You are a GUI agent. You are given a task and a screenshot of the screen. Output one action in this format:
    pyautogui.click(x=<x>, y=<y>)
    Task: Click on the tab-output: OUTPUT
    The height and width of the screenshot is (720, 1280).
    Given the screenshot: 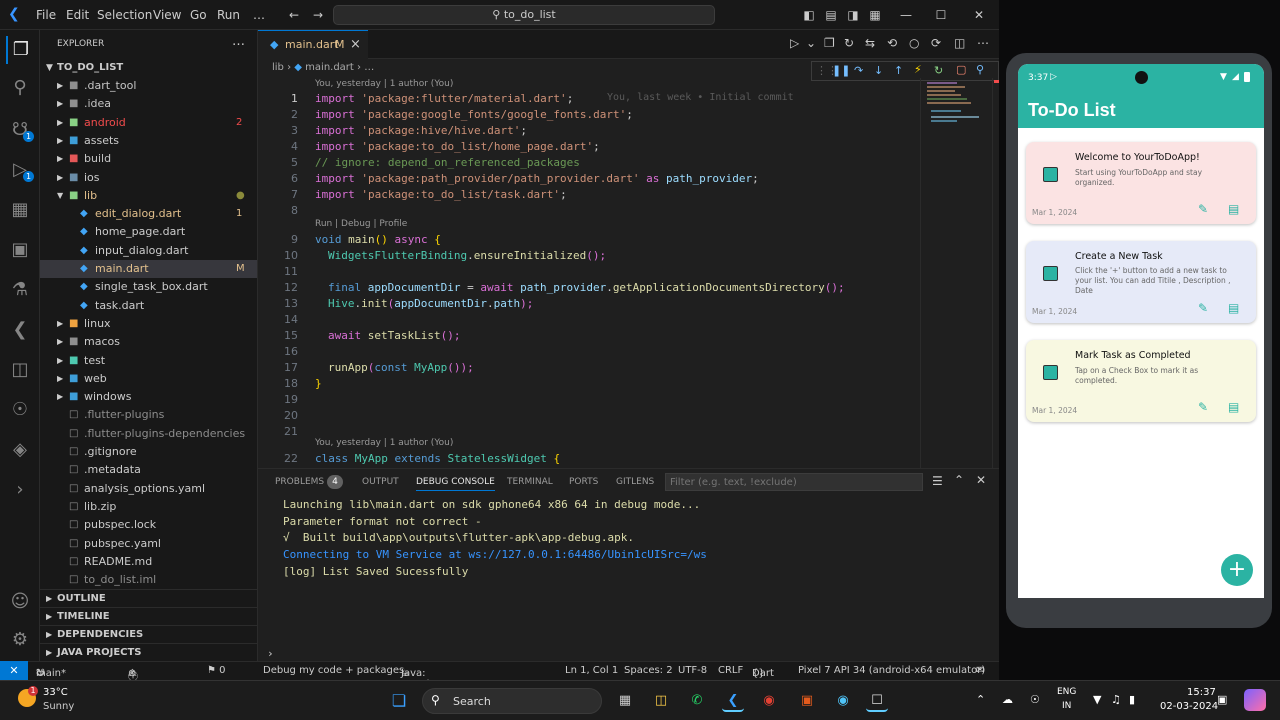 What is the action you would take?
    pyautogui.click(x=380, y=482)
    